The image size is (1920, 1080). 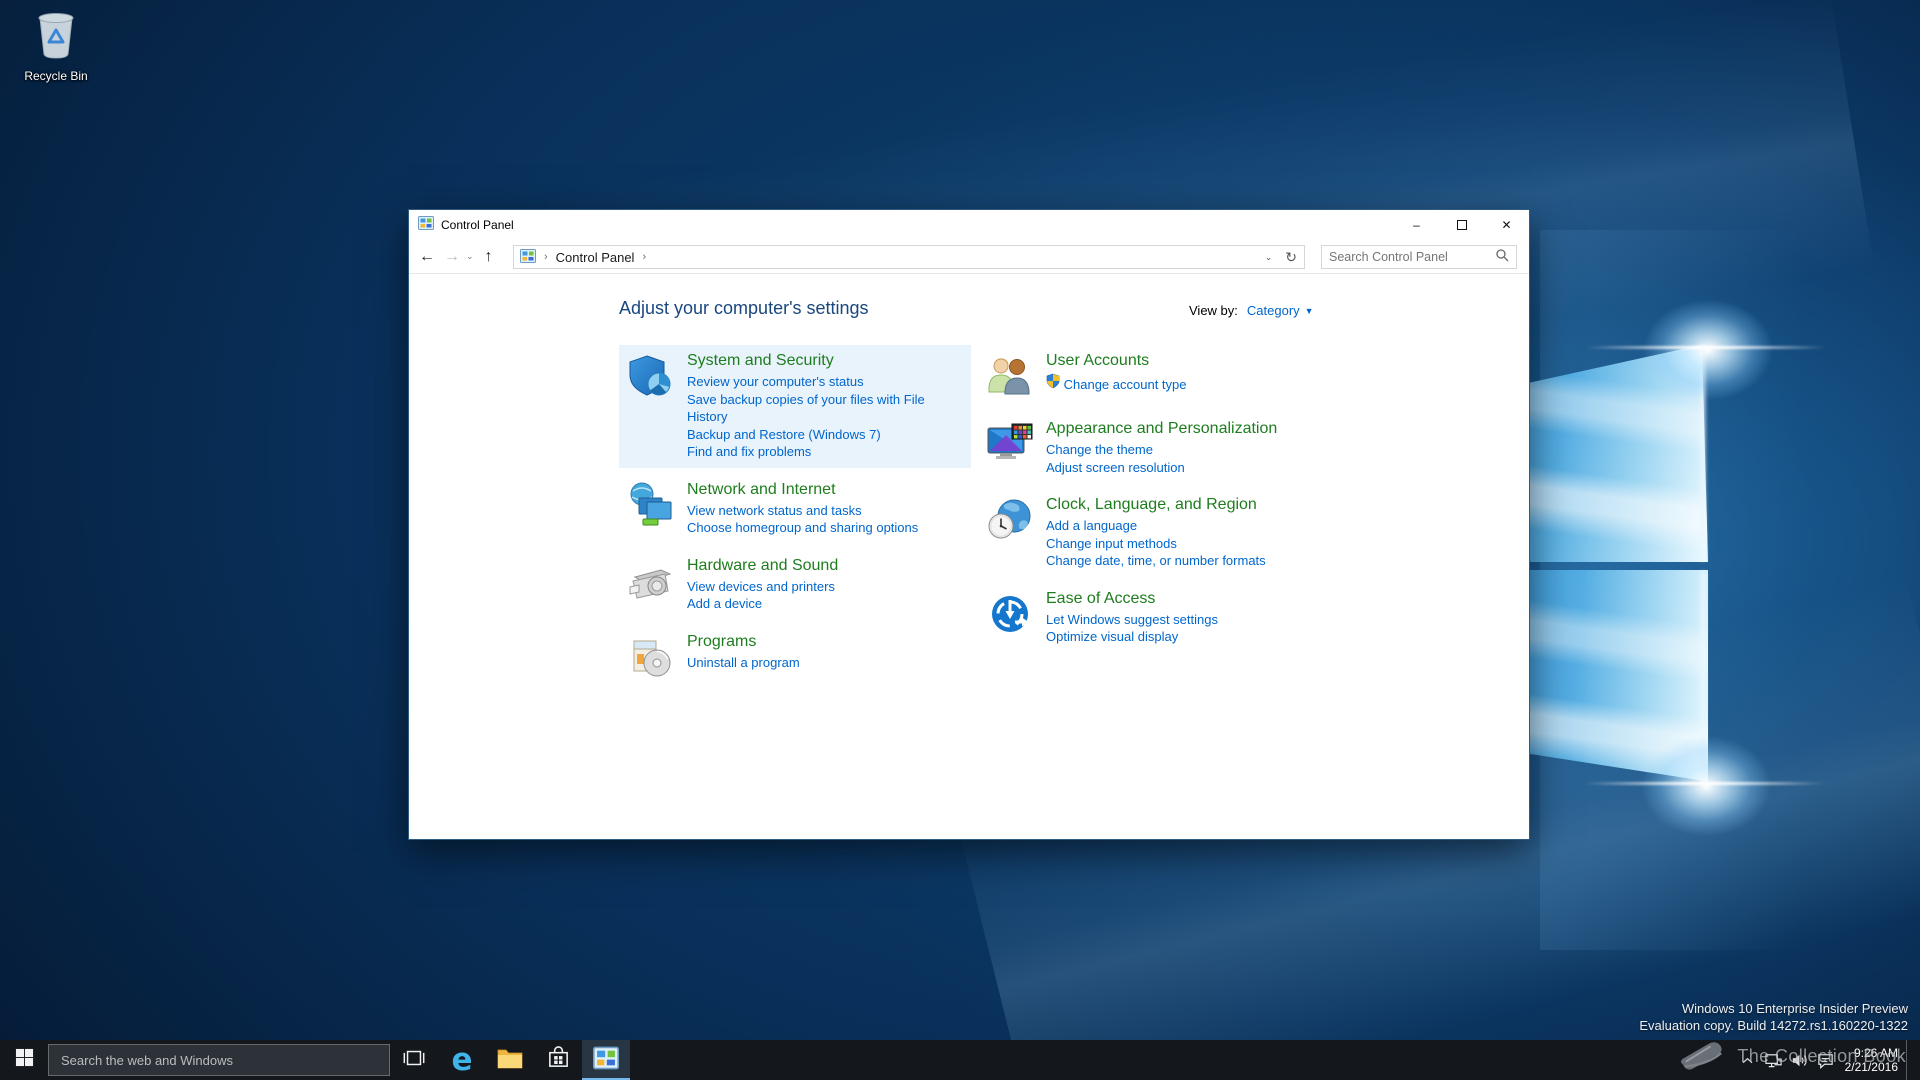 I want to click on task-link: Review your computer's status, so click(x=825, y=382).